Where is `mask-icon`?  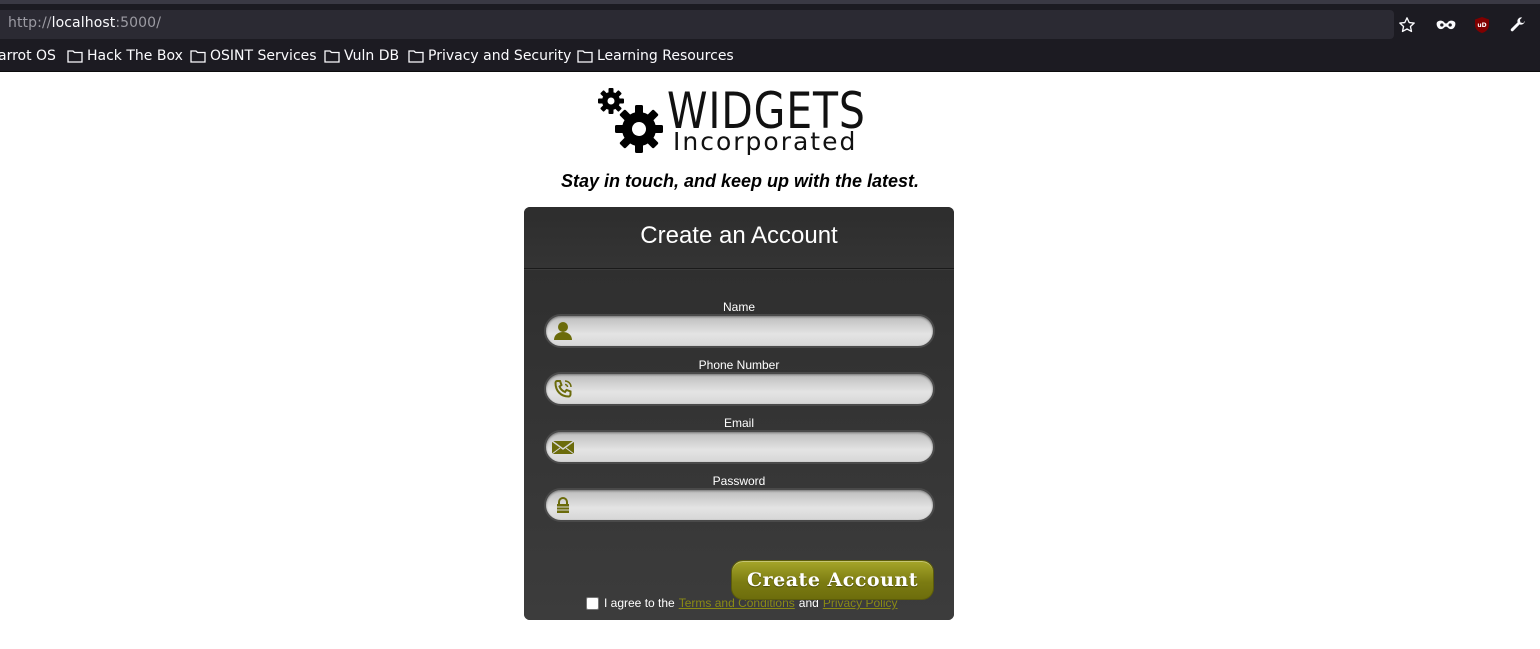
mask-icon is located at coordinates (1446, 25).